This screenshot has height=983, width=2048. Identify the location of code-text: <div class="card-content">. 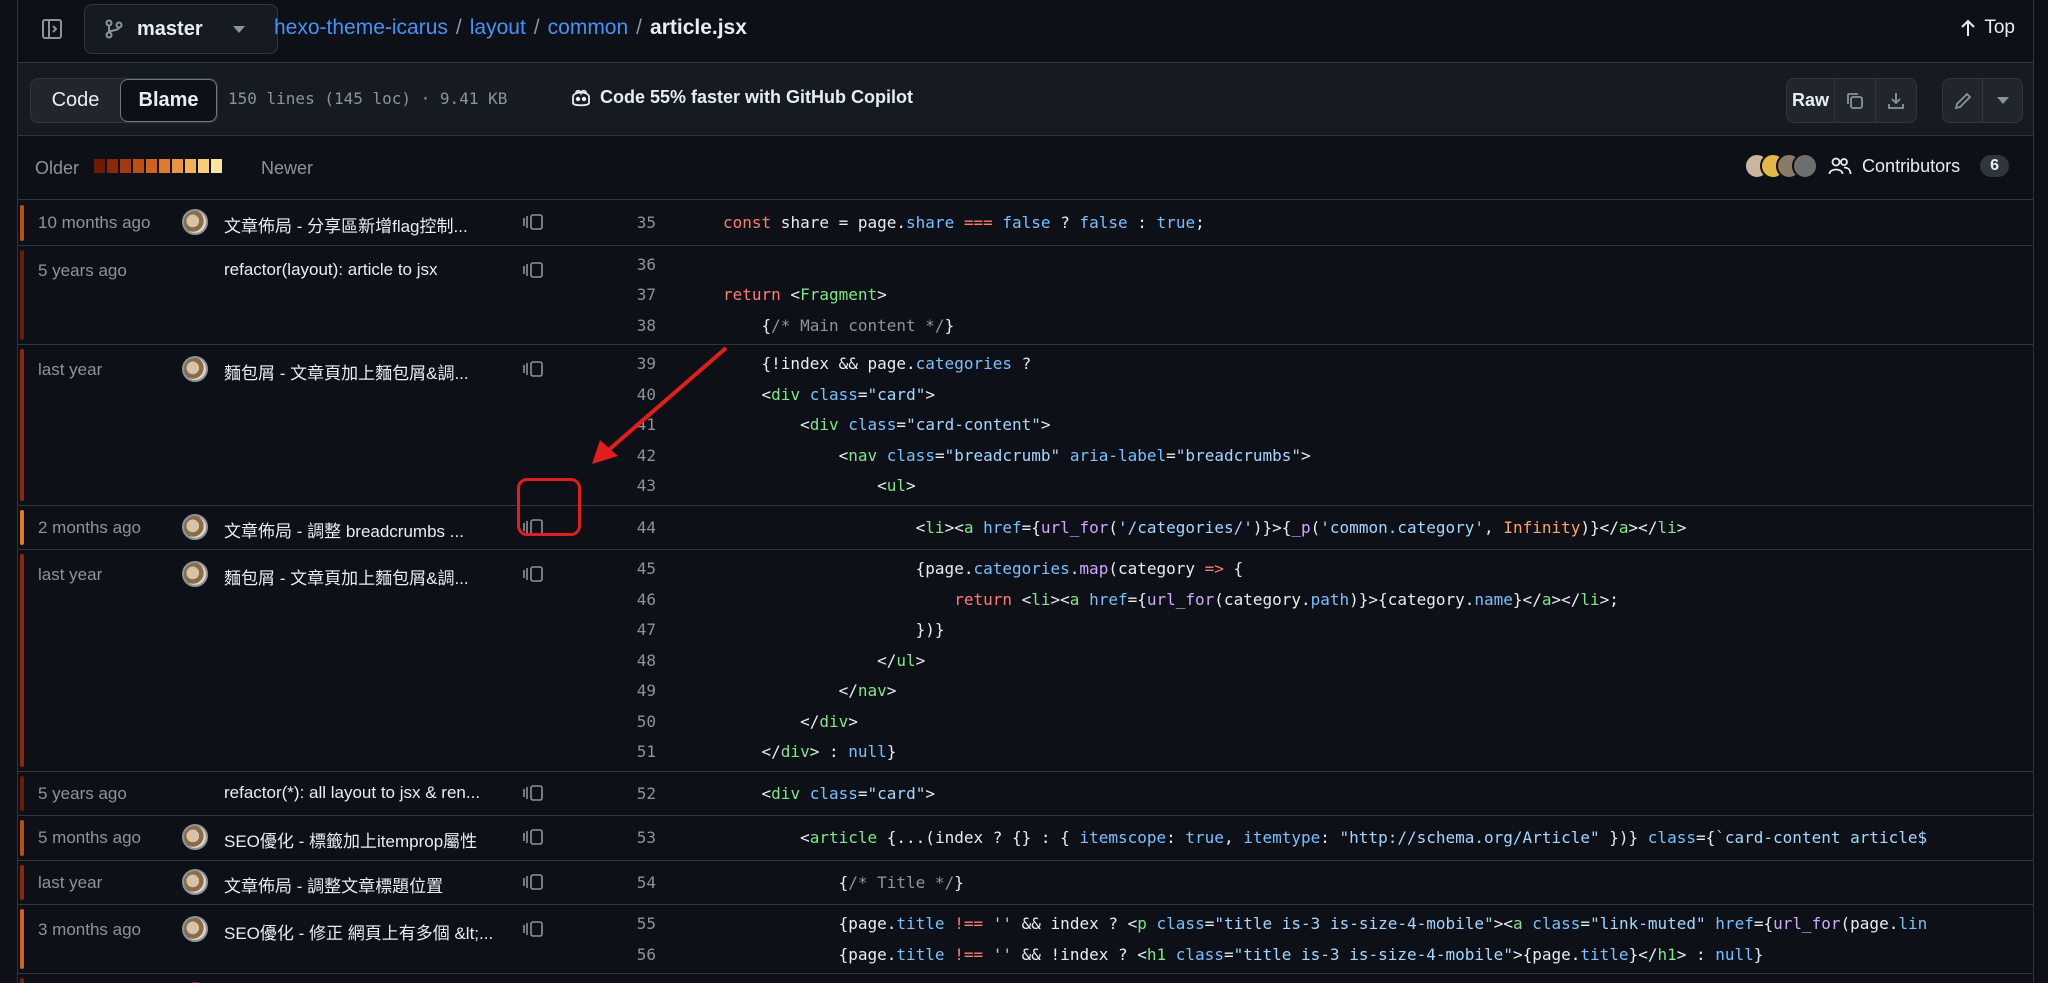
(887, 424).